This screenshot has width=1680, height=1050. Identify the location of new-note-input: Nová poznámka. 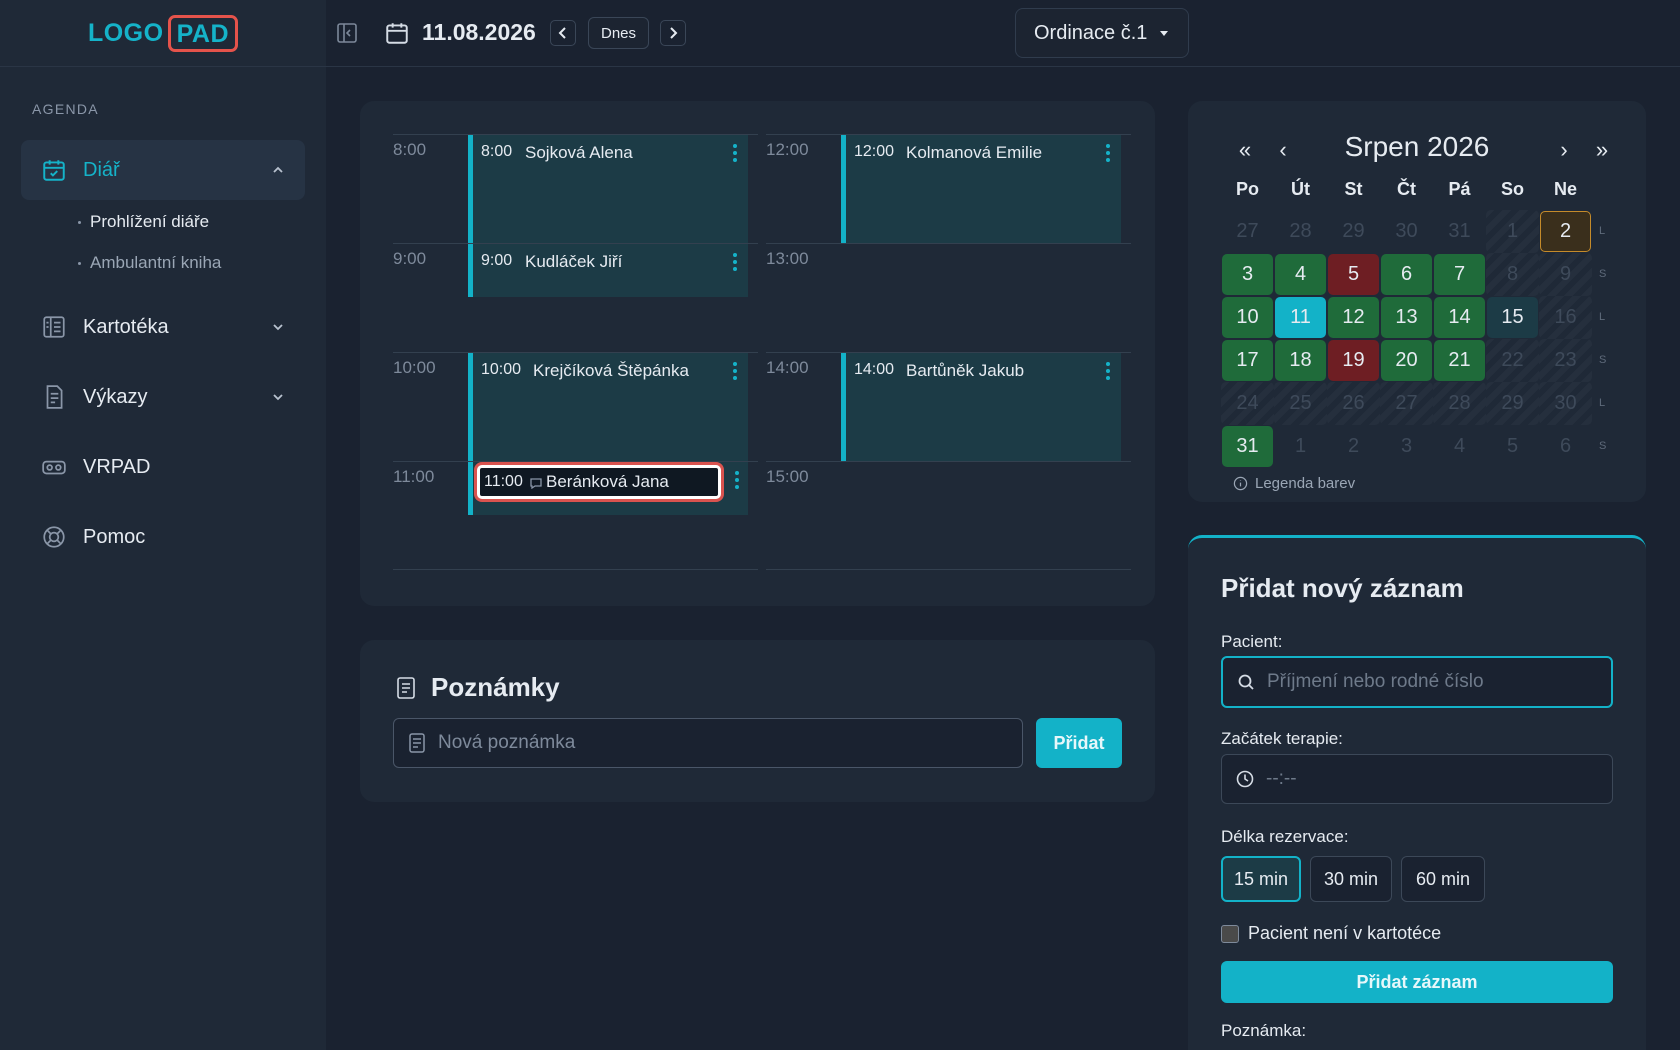
(708, 743).